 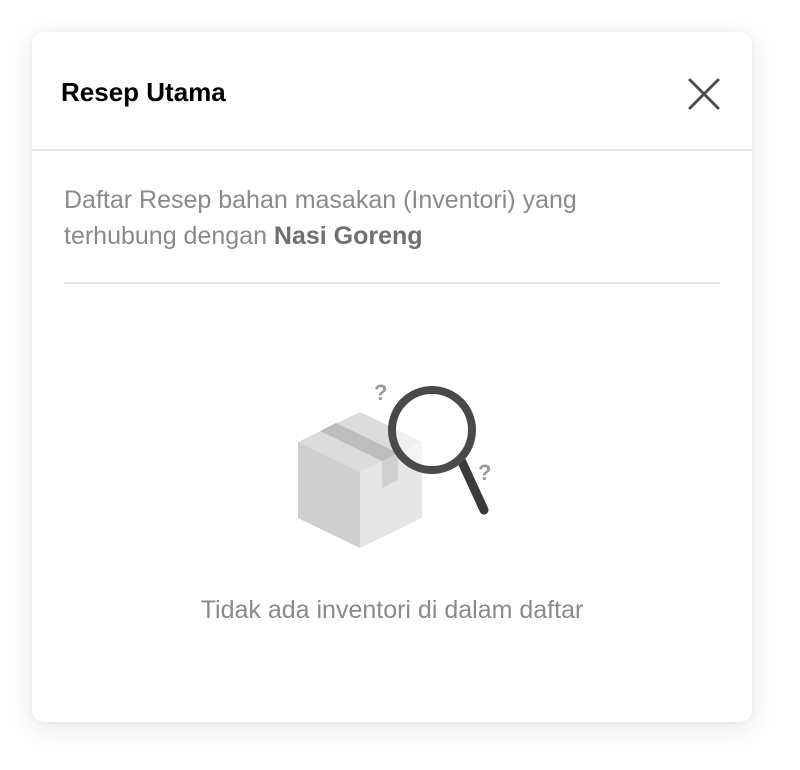 I want to click on content-divider, so click(x=392, y=283).